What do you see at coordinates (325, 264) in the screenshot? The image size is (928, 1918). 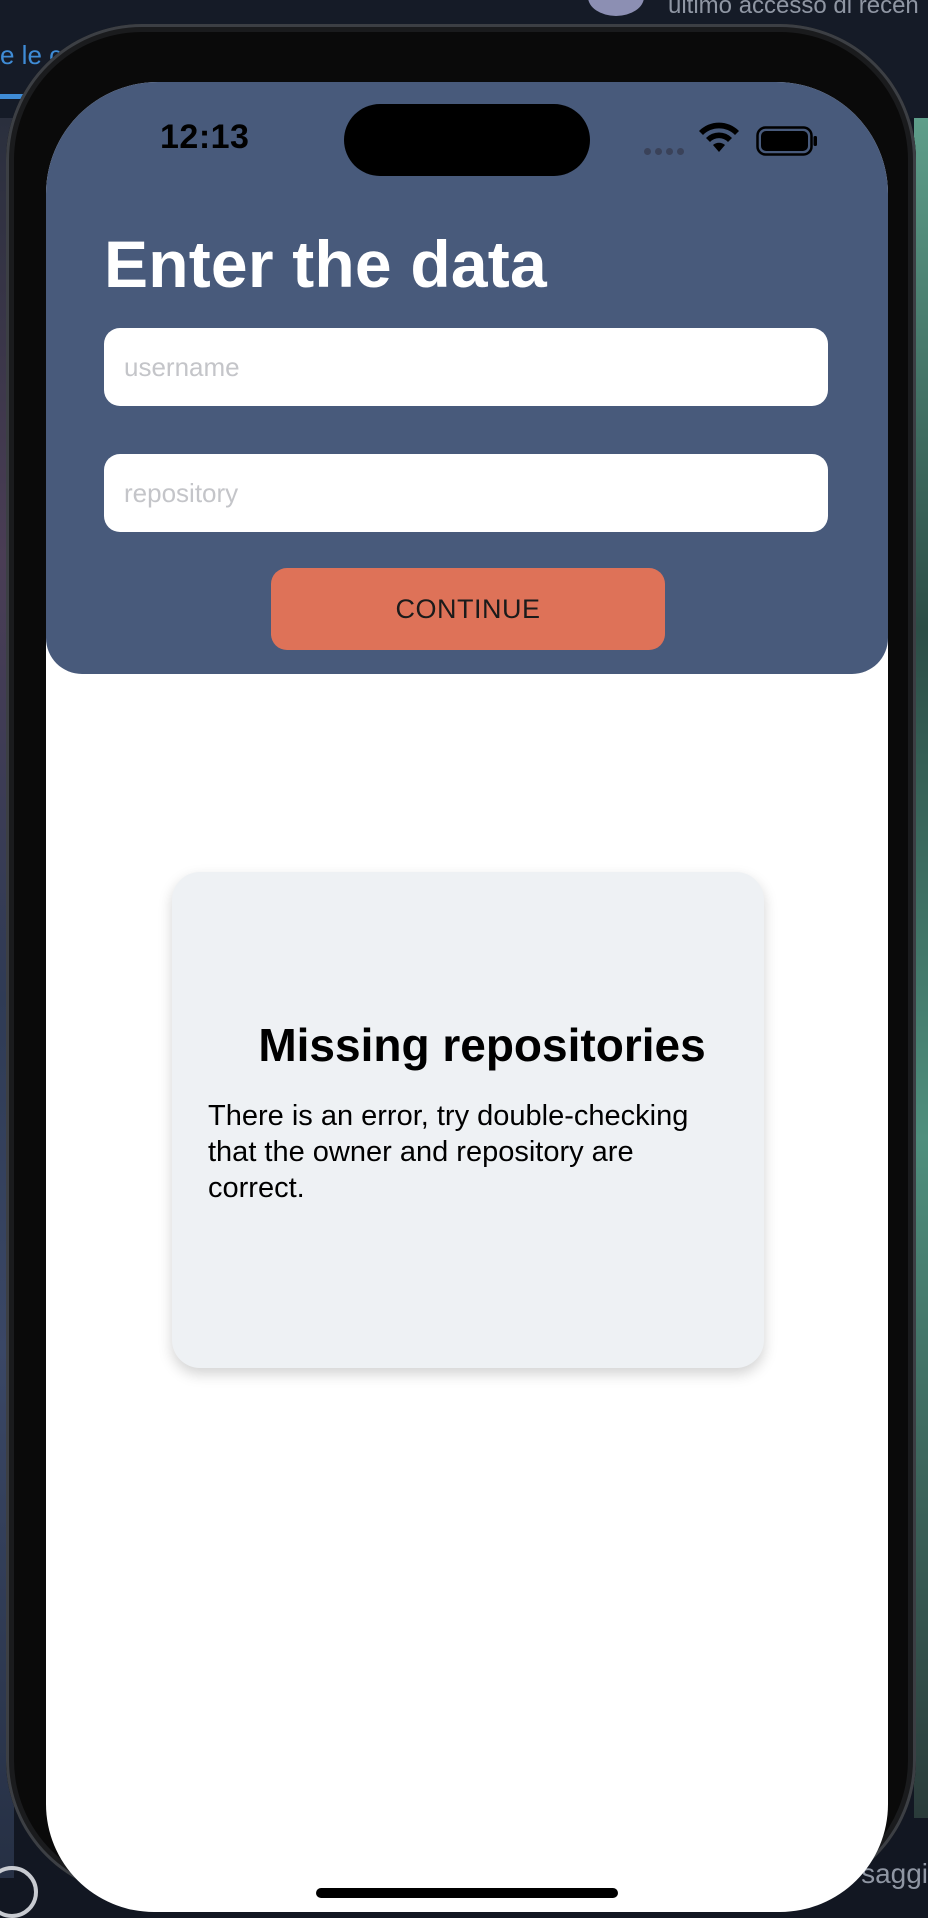 I see `page-title: Enter the data` at bounding box center [325, 264].